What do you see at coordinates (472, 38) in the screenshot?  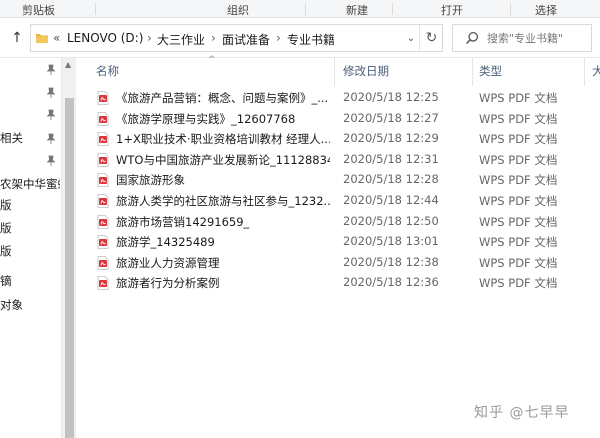 I see `search-icon` at bounding box center [472, 38].